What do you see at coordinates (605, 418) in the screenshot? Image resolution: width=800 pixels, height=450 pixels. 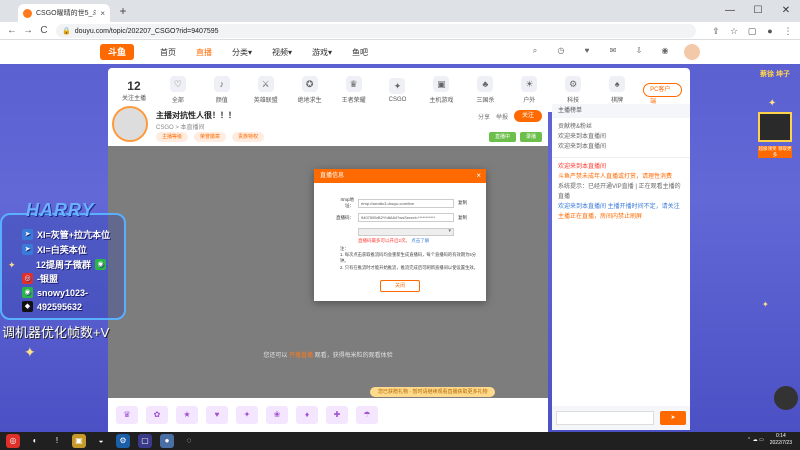 I see `chat-input` at bounding box center [605, 418].